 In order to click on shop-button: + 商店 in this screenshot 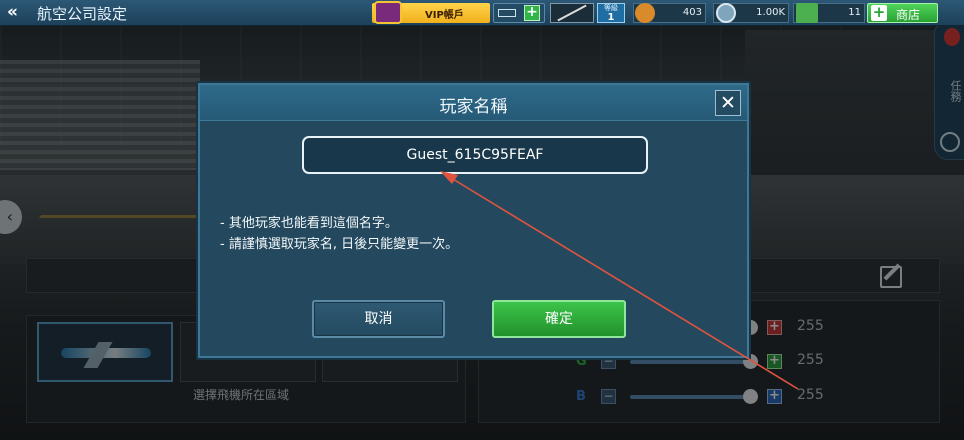, I will do `click(902, 13)`.